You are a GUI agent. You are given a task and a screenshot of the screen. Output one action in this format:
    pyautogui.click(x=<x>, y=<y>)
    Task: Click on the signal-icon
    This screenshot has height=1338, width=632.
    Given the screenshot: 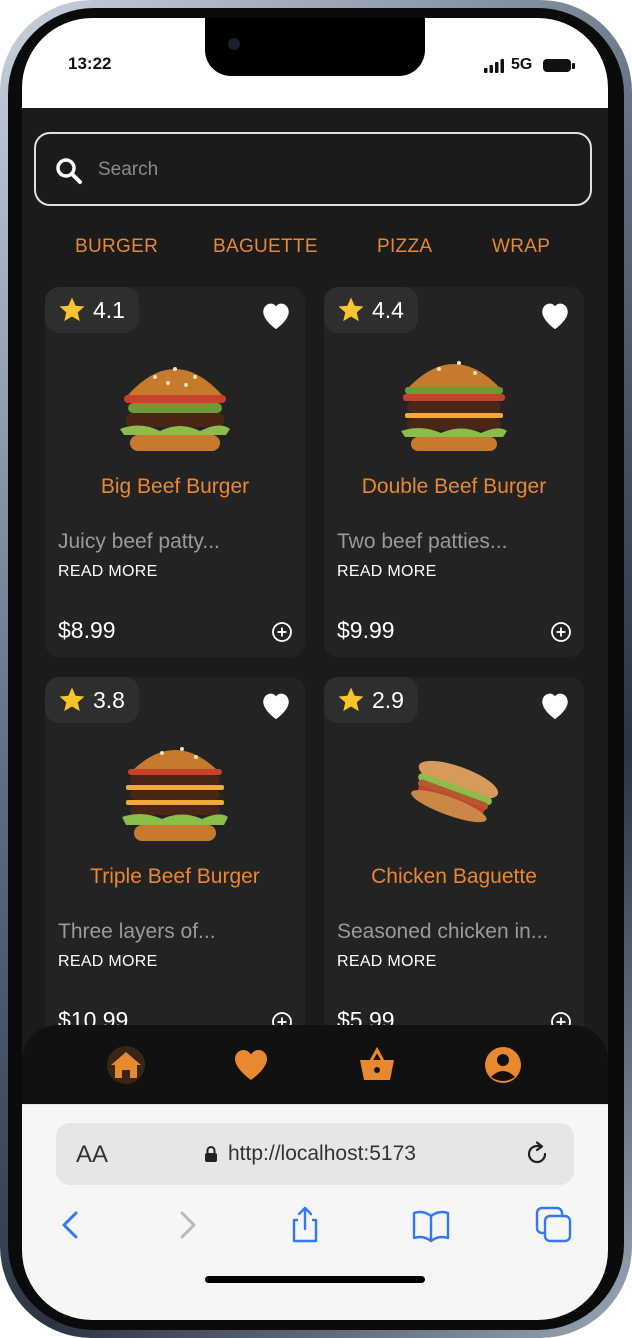 What is the action you would take?
    pyautogui.click(x=494, y=66)
    